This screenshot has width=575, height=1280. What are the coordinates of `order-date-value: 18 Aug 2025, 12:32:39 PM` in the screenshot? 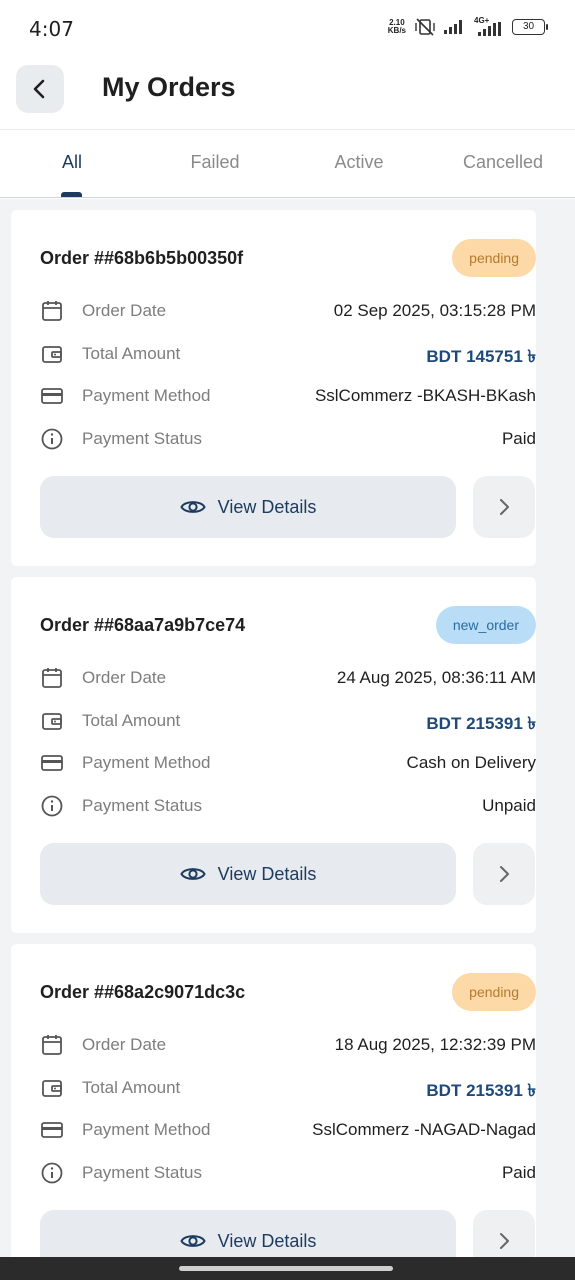 It's located at (435, 1044).